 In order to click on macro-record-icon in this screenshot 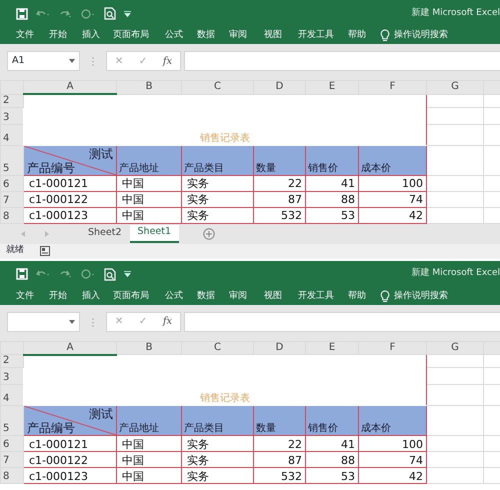, I will do `click(45, 251)`.